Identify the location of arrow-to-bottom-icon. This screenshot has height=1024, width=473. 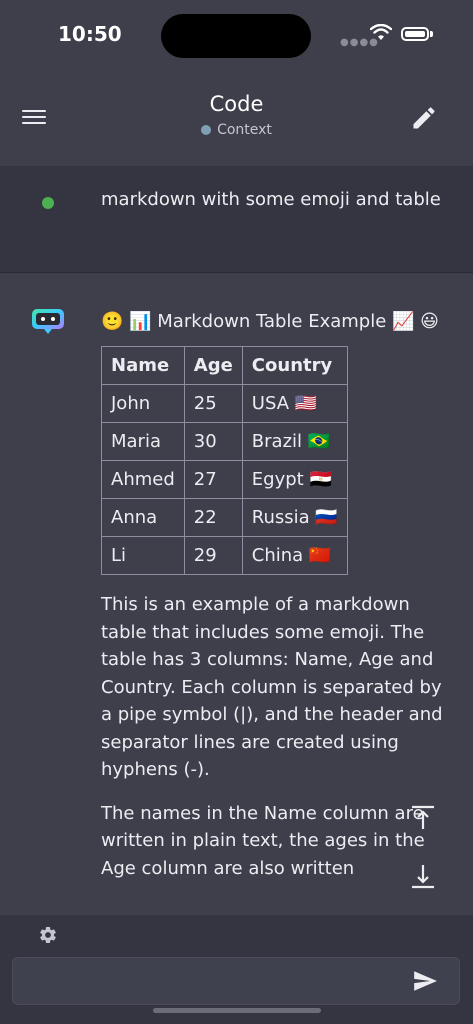
(423, 877).